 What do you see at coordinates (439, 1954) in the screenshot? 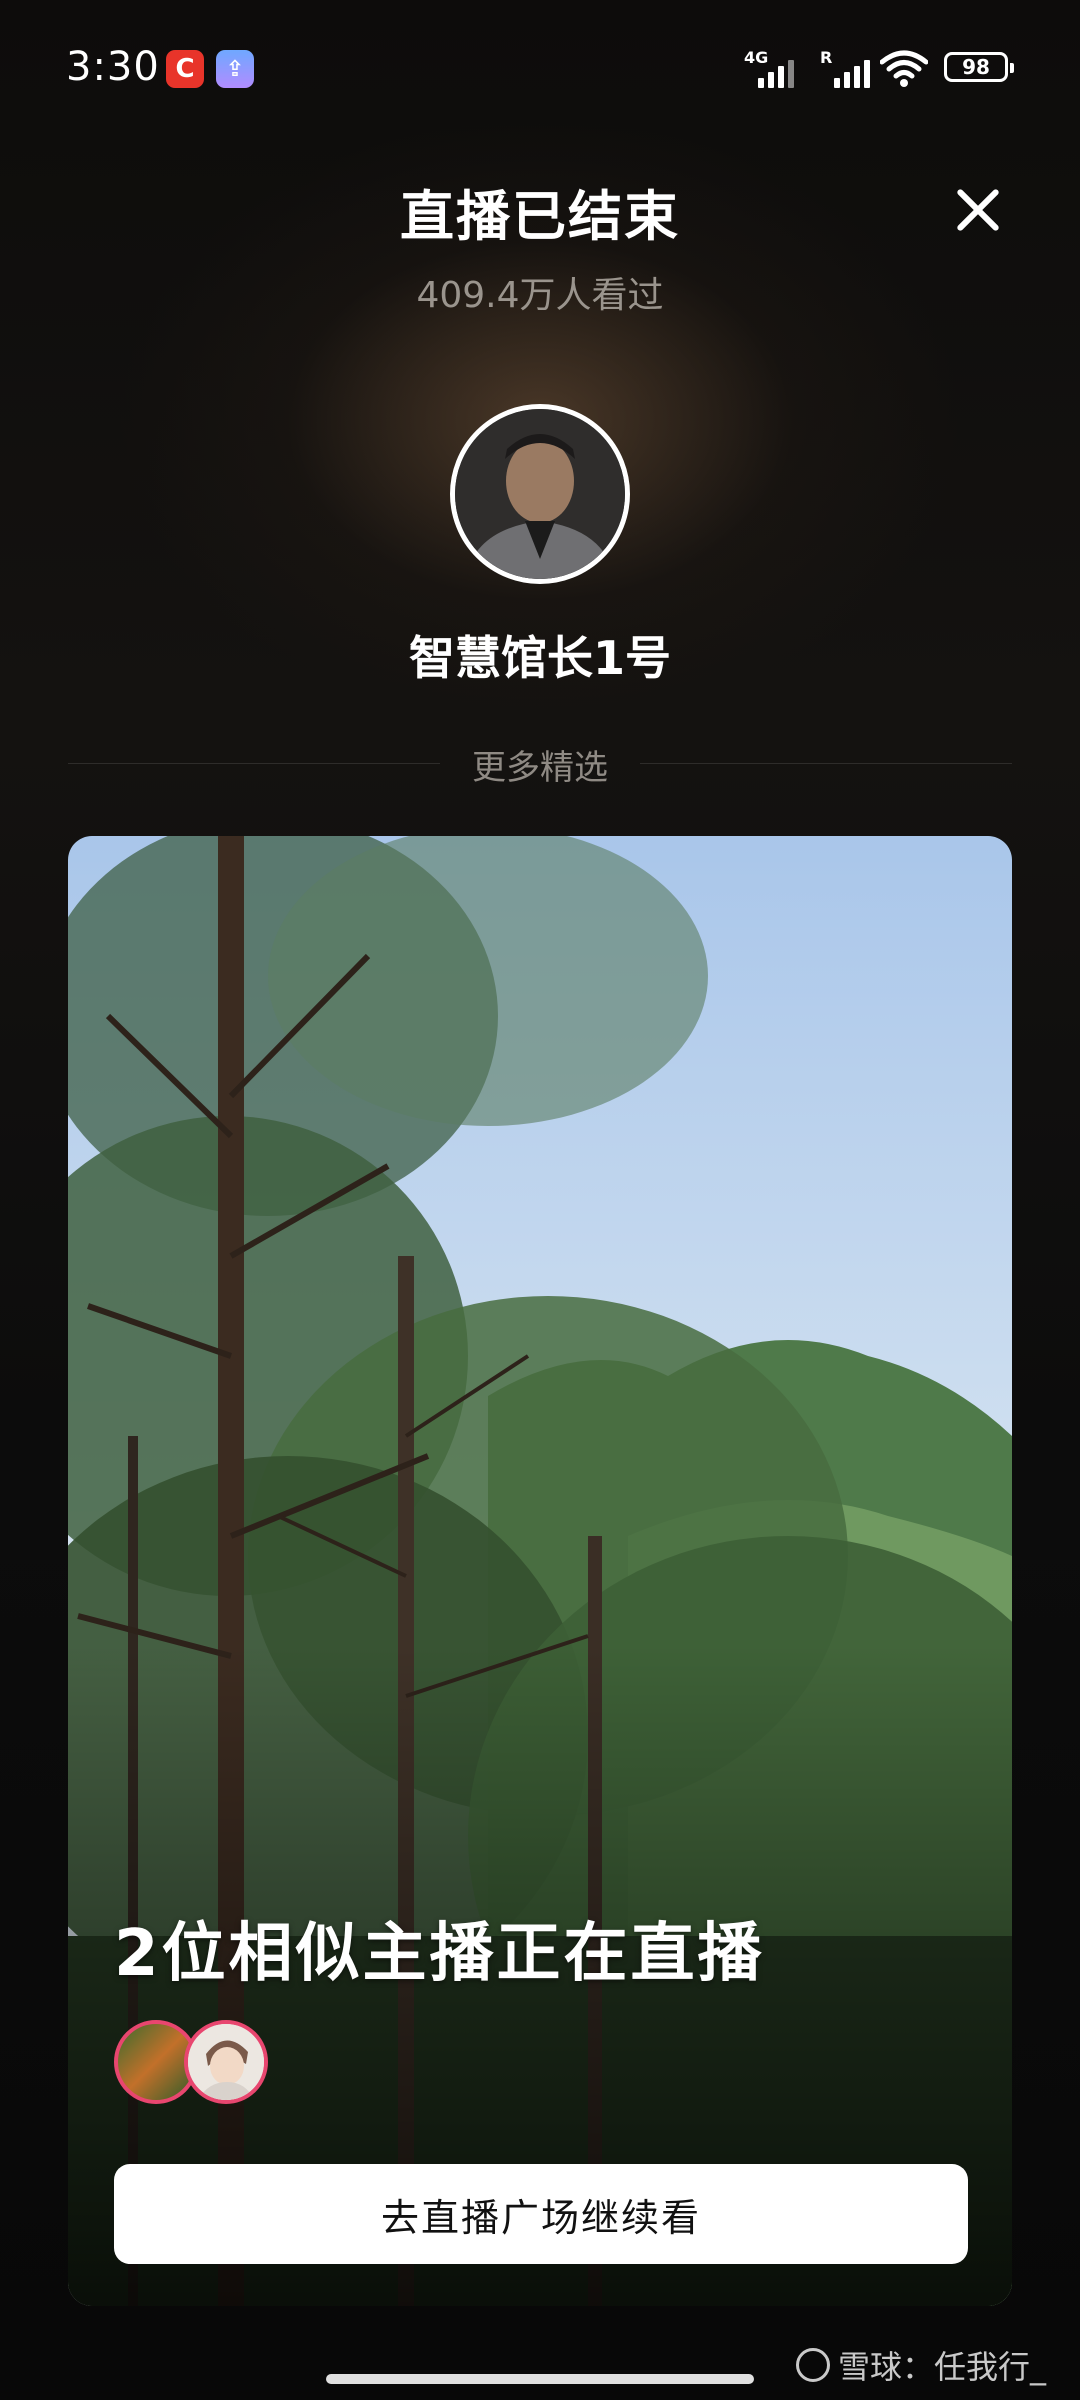
I see `card-headline: 2位相似主播正在直播` at bounding box center [439, 1954].